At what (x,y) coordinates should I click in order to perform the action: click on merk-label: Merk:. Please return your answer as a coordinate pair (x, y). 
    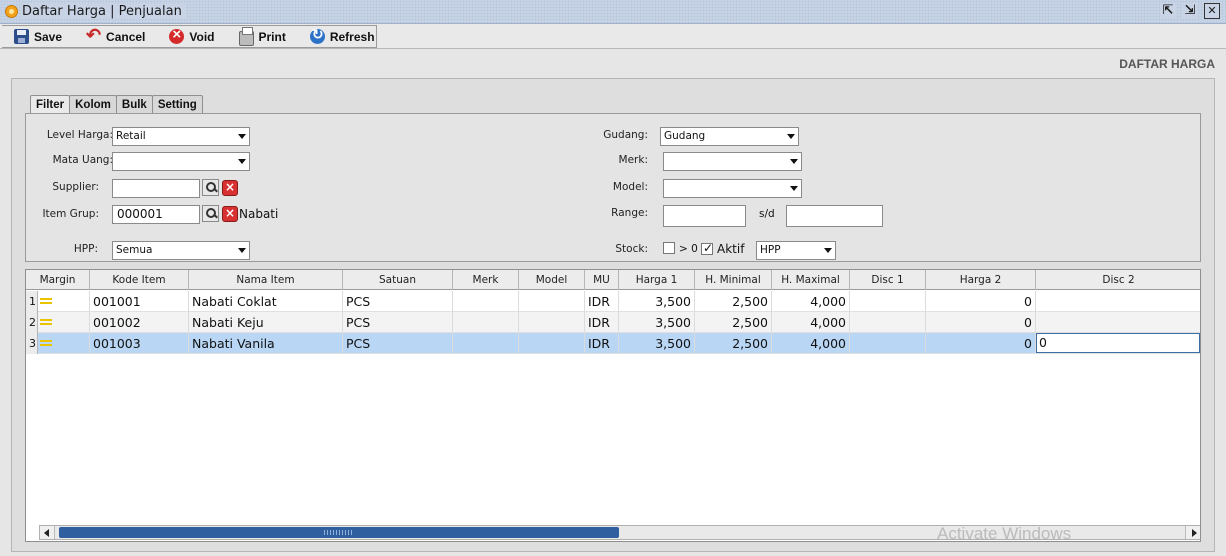
    Looking at the image, I should click on (633, 160).